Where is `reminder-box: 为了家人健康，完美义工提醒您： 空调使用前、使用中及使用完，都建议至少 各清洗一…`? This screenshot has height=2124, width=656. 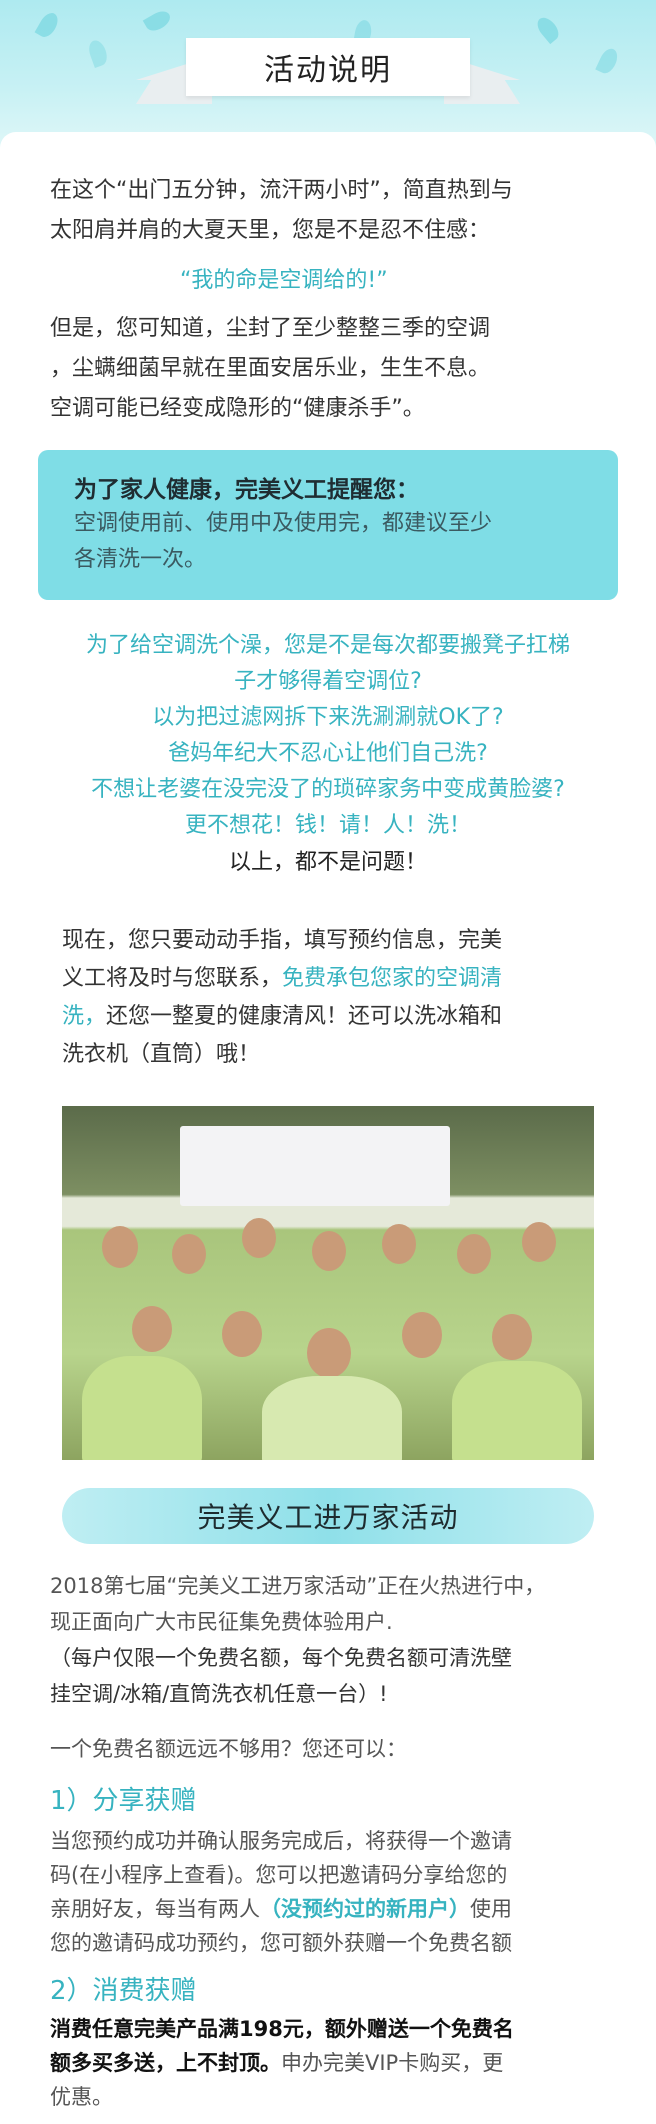 reminder-box: 为了家人健康，完美义工提醒您： 空调使用前、使用中及使用完，都建议至少 各清洗一… is located at coordinates (328, 525).